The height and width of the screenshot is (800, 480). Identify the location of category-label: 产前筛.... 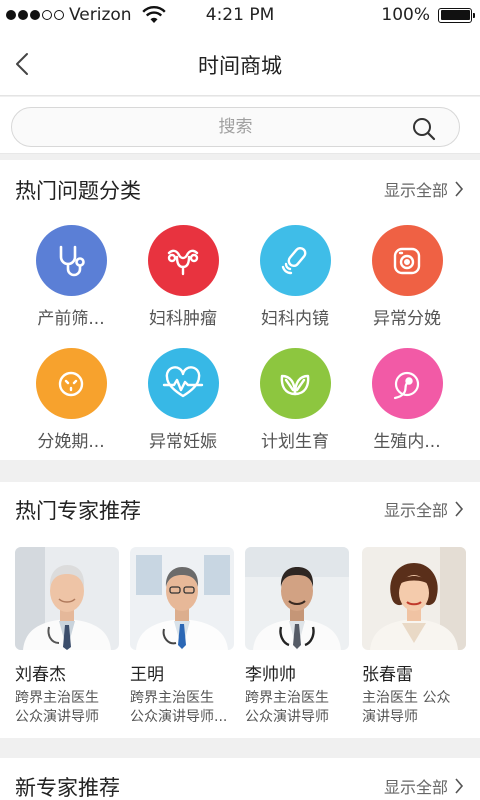
(71, 319).